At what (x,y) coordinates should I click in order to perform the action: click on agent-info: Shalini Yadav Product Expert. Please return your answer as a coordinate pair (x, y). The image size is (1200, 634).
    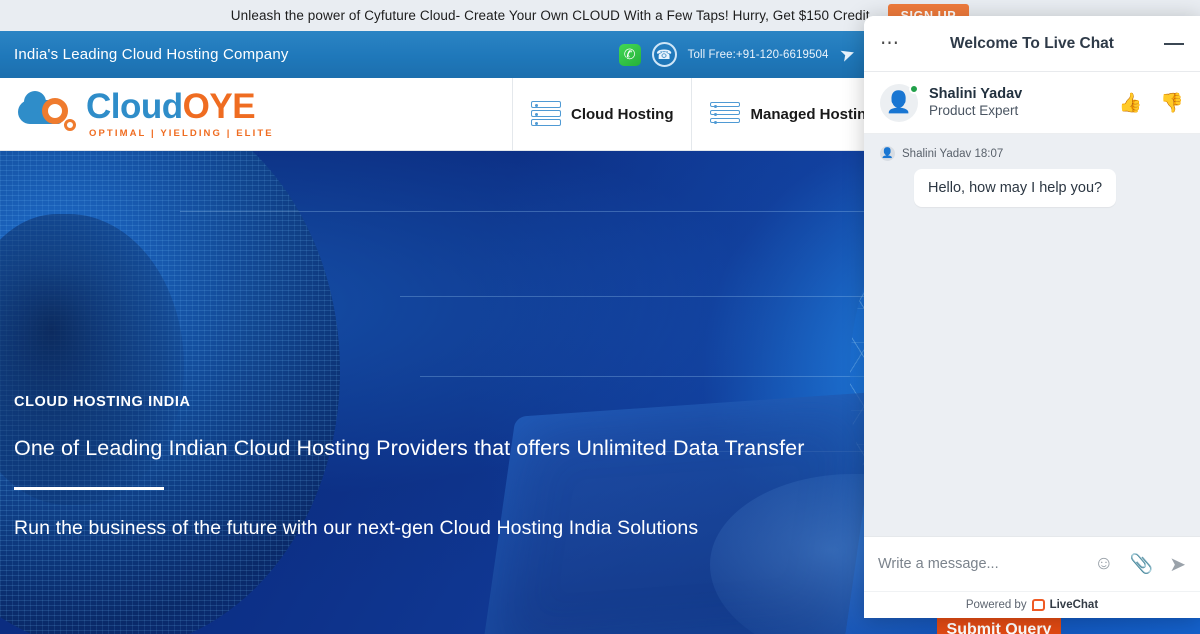
    Looking at the image, I should click on (975, 102).